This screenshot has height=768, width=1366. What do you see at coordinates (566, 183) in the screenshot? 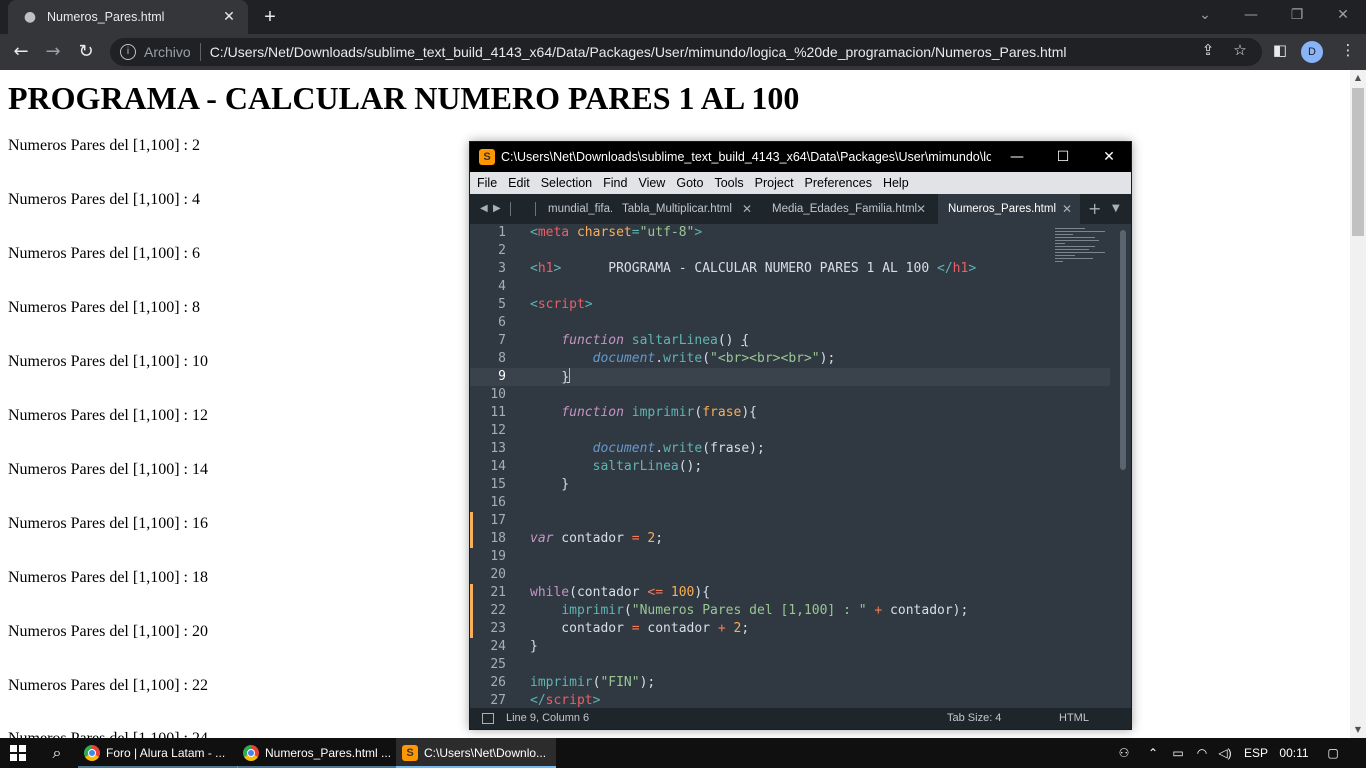
I see `menu-selection: Selection` at bounding box center [566, 183].